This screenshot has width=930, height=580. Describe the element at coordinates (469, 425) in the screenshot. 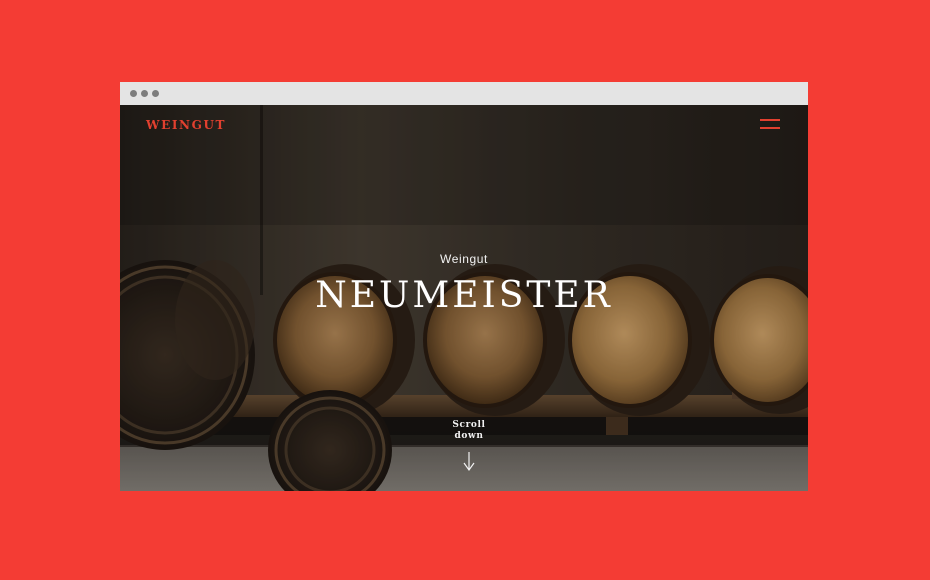

I see `scroll-label-line1: Scroll` at that location.